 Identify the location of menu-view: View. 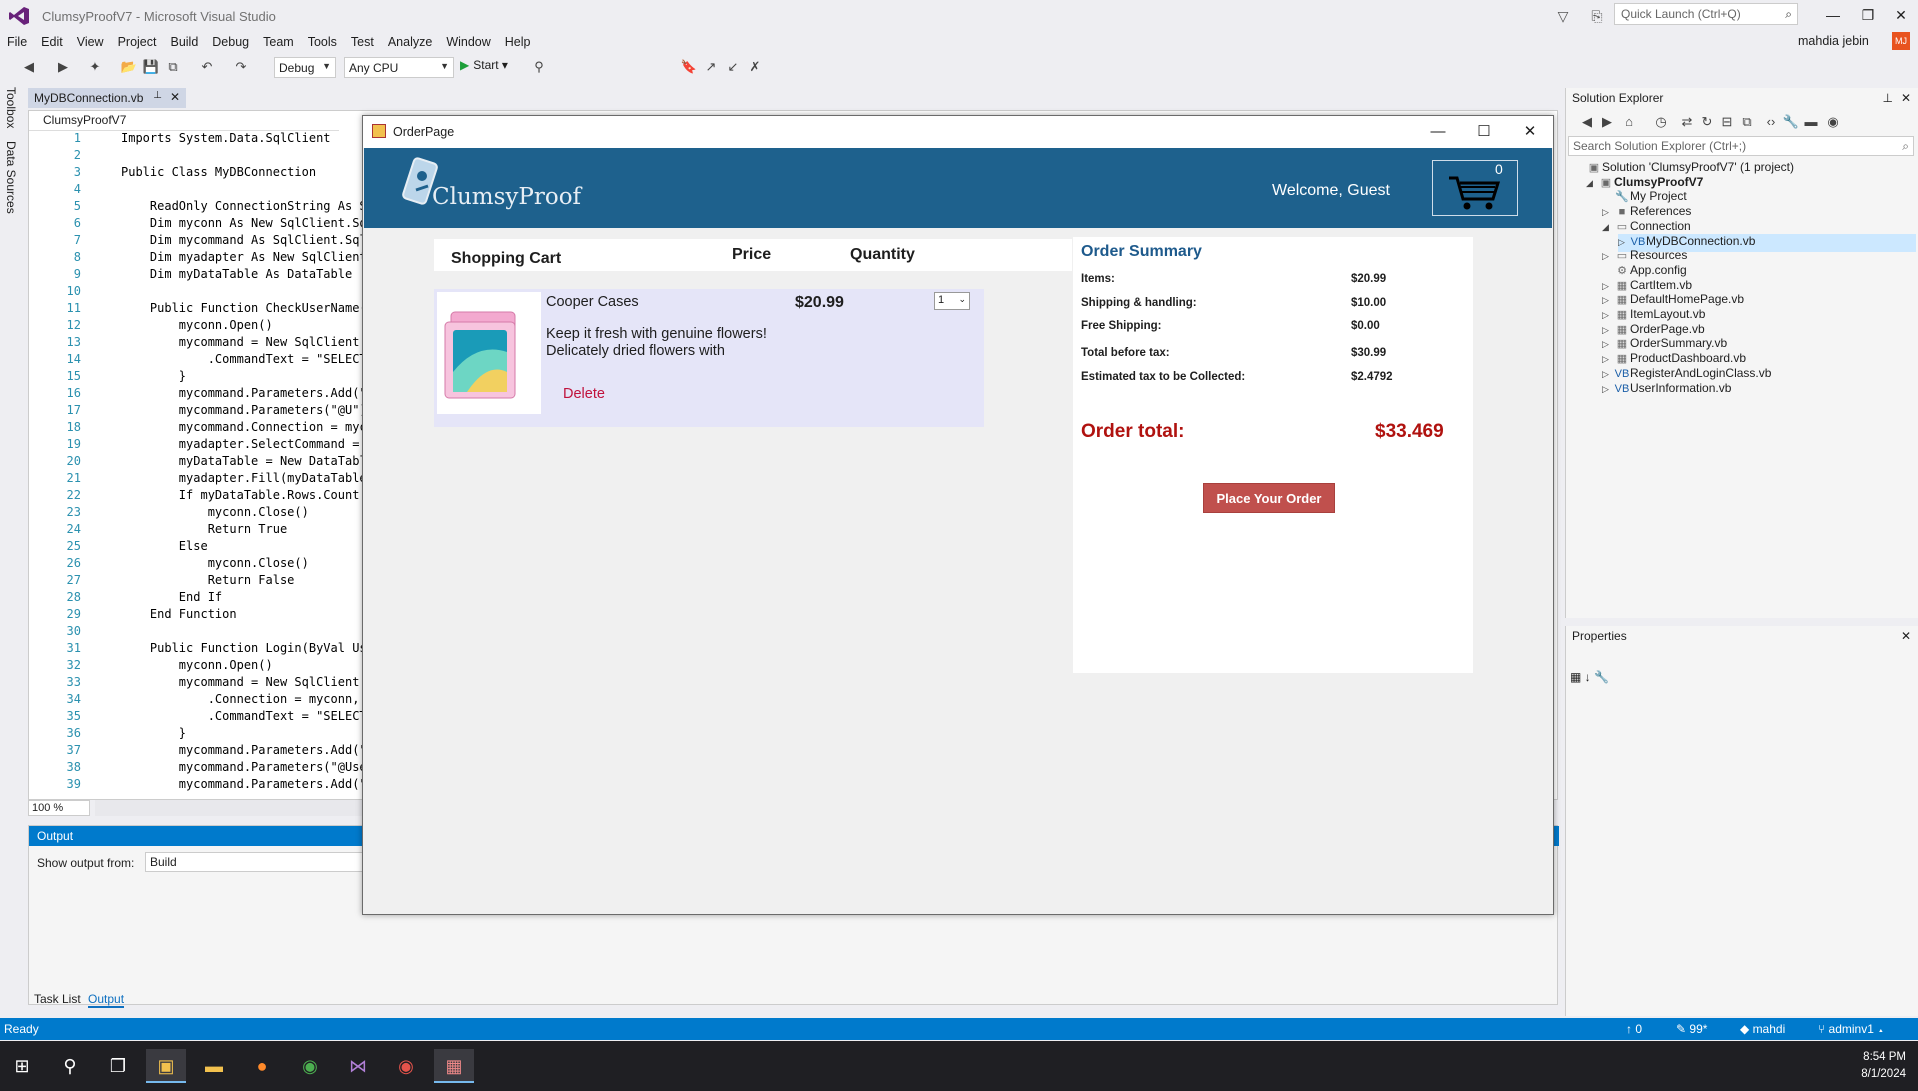
(90, 42).